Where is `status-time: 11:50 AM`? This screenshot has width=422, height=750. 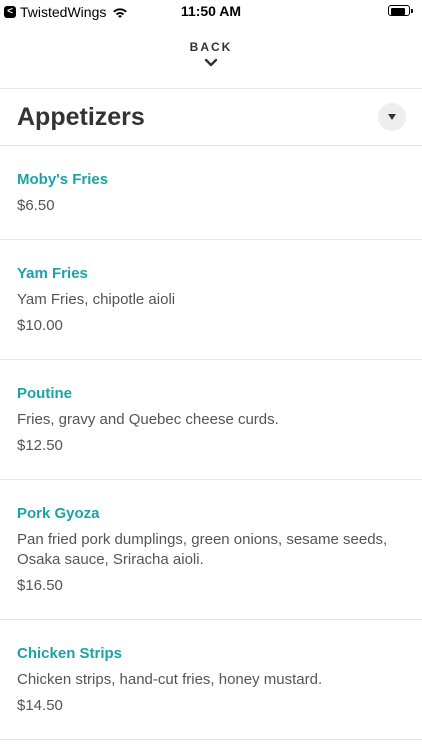
status-time: 11:50 AM is located at coordinates (211, 11).